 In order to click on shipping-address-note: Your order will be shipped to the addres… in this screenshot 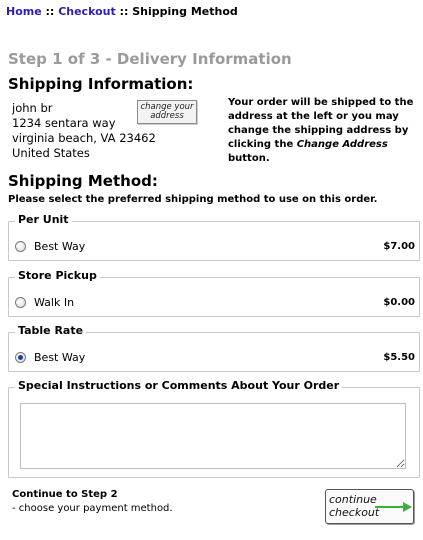, I will do `click(323, 131)`.